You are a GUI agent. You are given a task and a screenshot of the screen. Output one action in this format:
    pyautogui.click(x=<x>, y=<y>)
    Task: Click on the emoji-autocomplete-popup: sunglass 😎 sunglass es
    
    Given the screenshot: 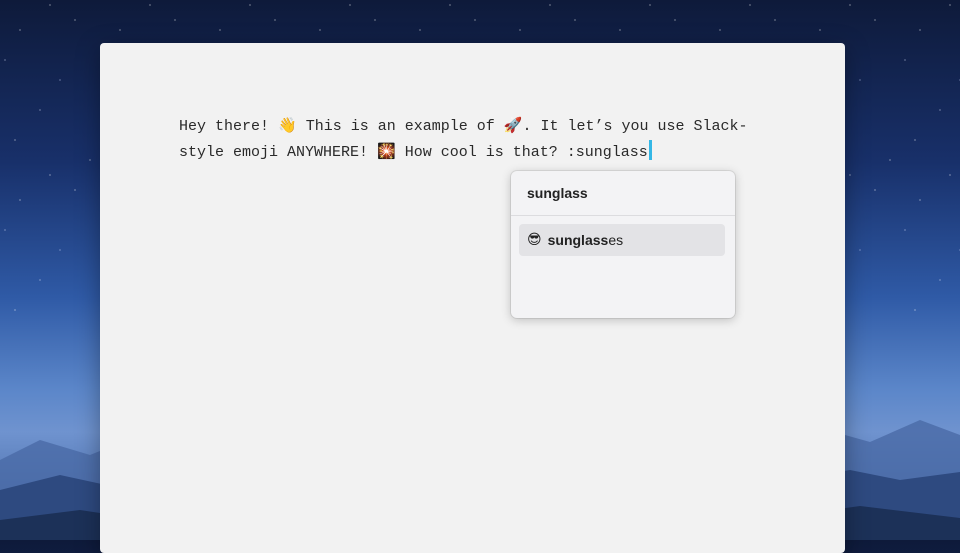 What is the action you would take?
    pyautogui.click(x=623, y=244)
    